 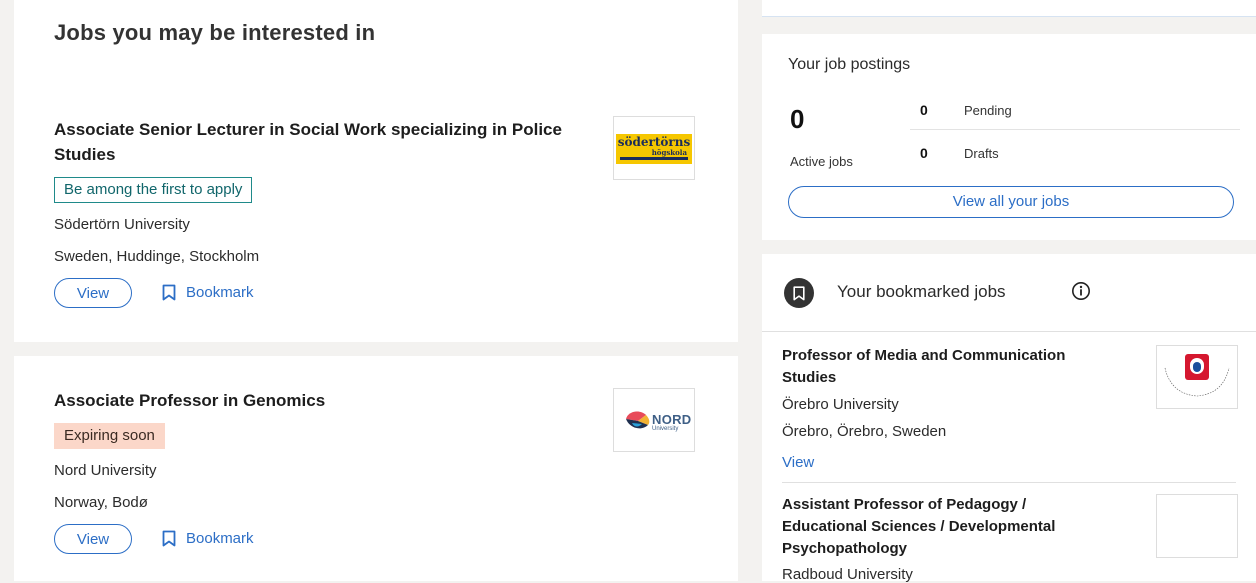 I want to click on sodertorn-logo-mark: södertörns högskola, so click(x=654, y=149).